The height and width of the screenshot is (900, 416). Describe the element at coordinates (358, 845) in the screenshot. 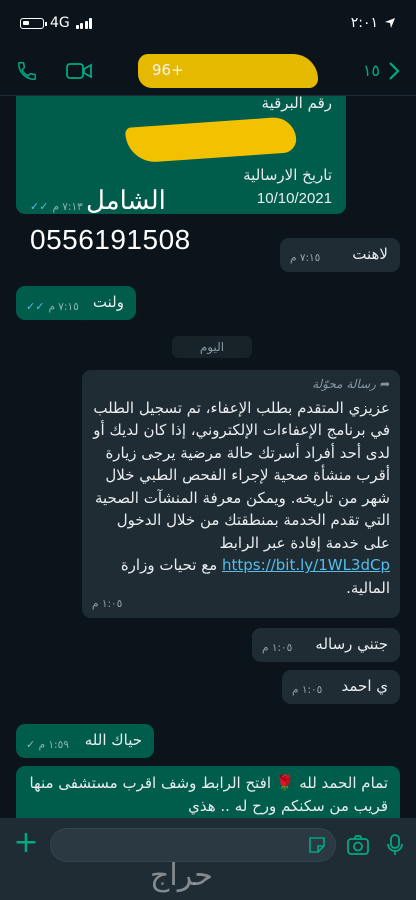

I see `camera-icon` at that location.